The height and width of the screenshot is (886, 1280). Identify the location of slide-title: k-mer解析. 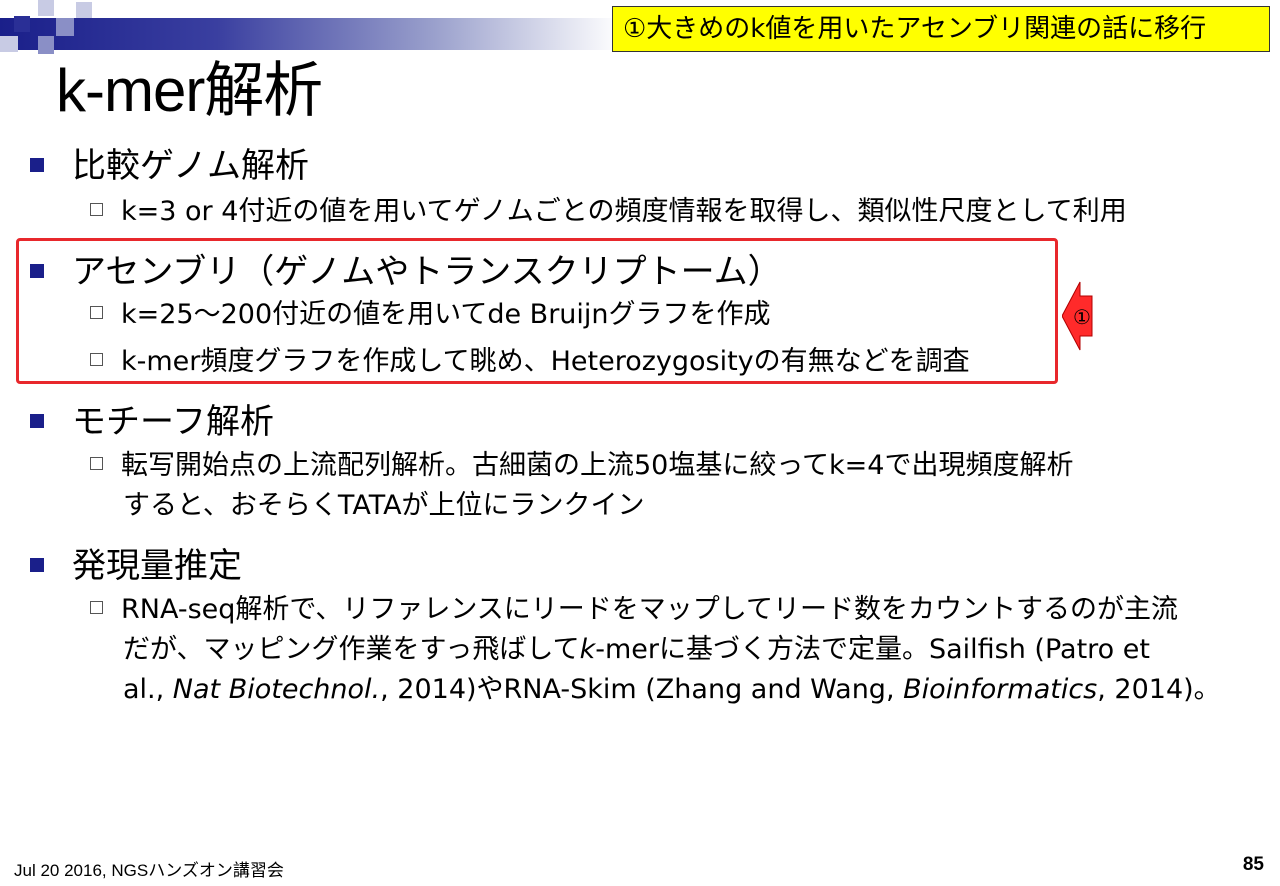
(189, 90).